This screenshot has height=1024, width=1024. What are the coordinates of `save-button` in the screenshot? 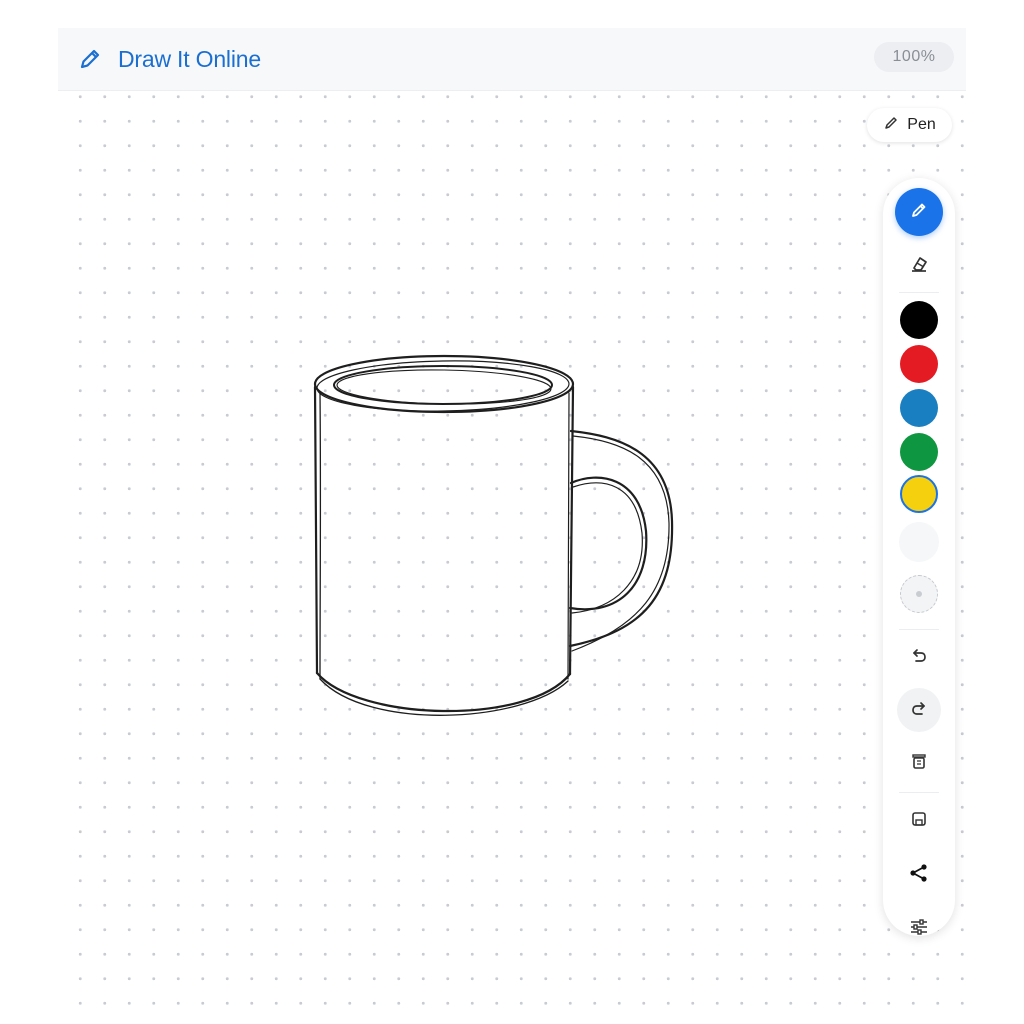 It's located at (919, 821).